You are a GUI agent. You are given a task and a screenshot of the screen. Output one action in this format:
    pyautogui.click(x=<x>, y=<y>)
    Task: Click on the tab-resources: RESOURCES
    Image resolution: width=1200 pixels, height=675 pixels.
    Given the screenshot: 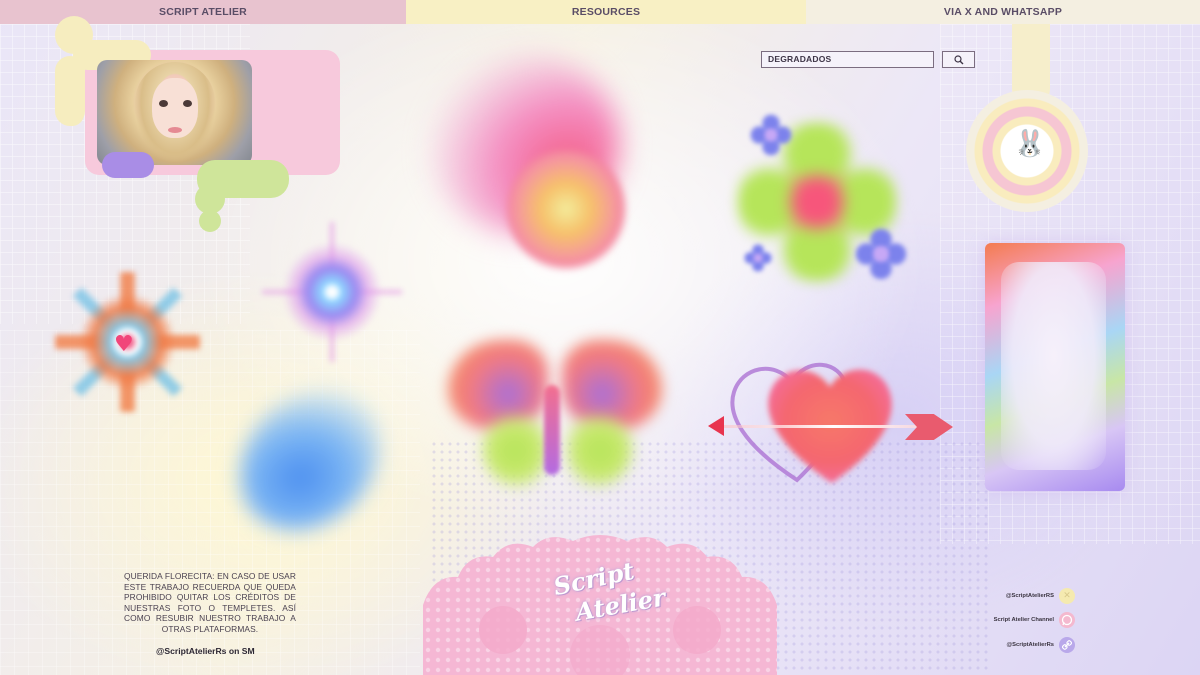 What is the action you would take?
    pyautogui.click(x=606, y=12)
    